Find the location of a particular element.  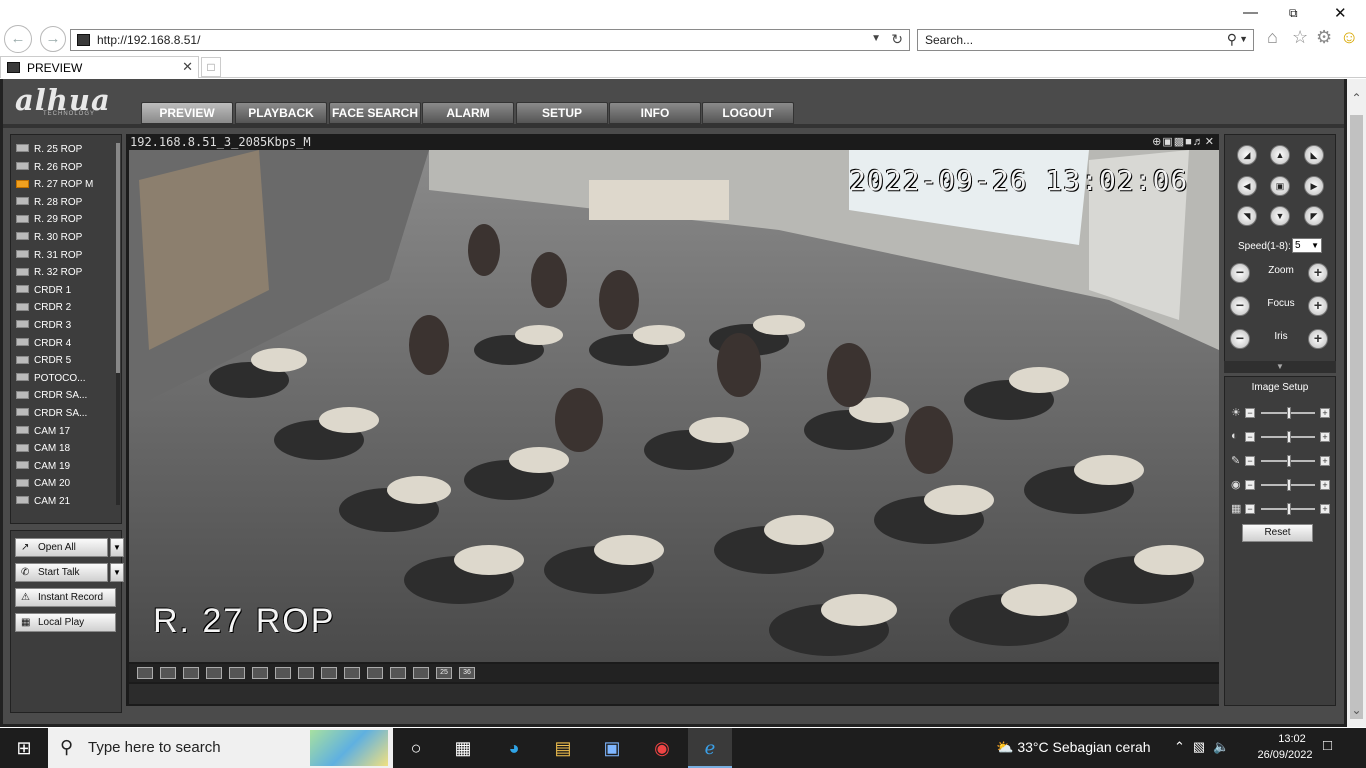

channel-scroll-thumb is located at coordinates (118, 258).